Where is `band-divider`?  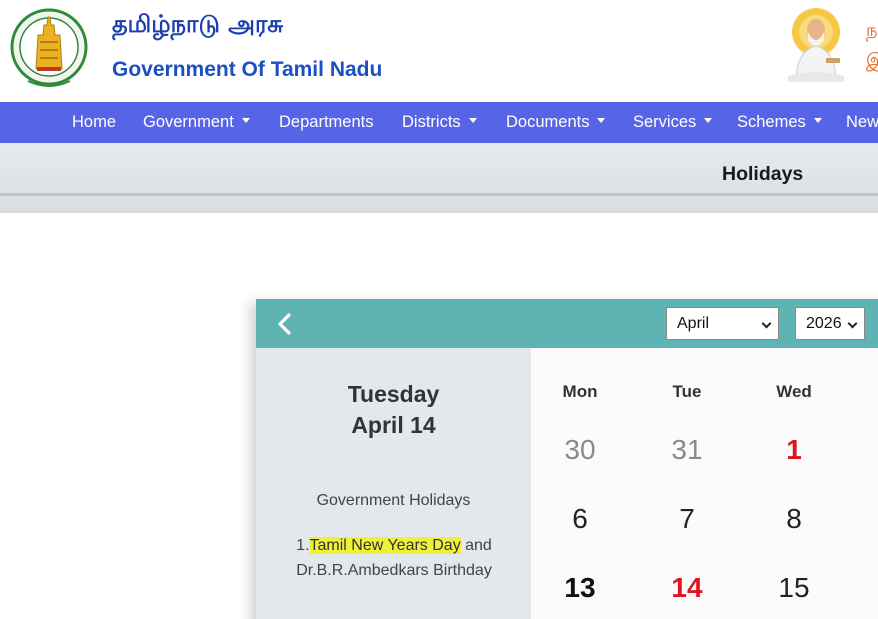
band-divider is located at coordinates (439, 194).